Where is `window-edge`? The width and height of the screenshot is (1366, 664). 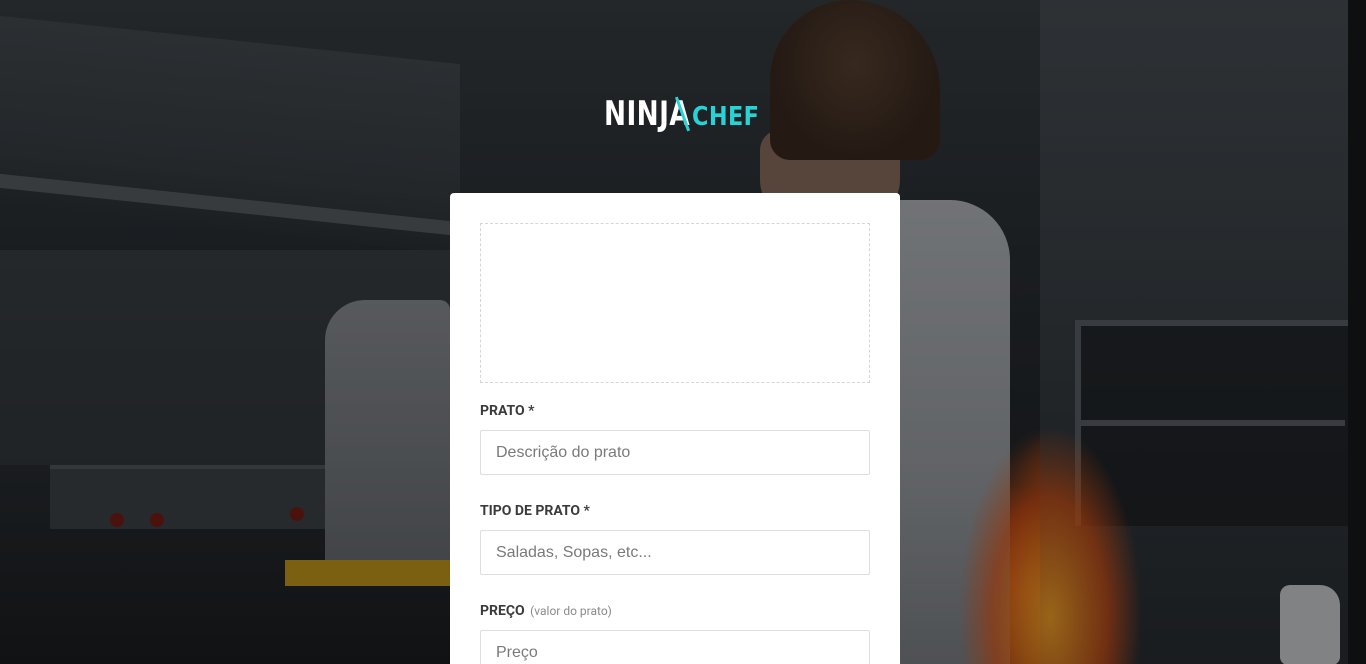 window-edge is located at coordinates (1357, 332).